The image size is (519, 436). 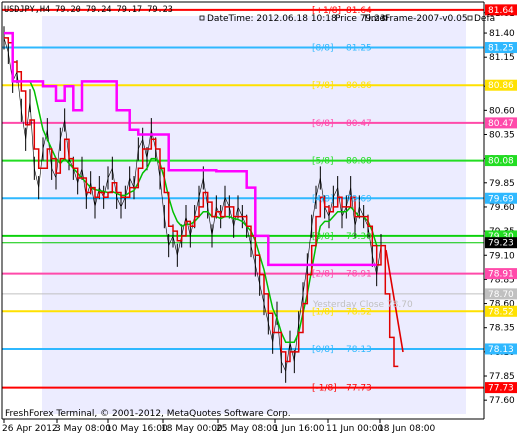 What do you see at coordinates (247, 429) in the screenshot?
I see `x-tick-label: 25 May 08:00` at bounding box center [247, 429].